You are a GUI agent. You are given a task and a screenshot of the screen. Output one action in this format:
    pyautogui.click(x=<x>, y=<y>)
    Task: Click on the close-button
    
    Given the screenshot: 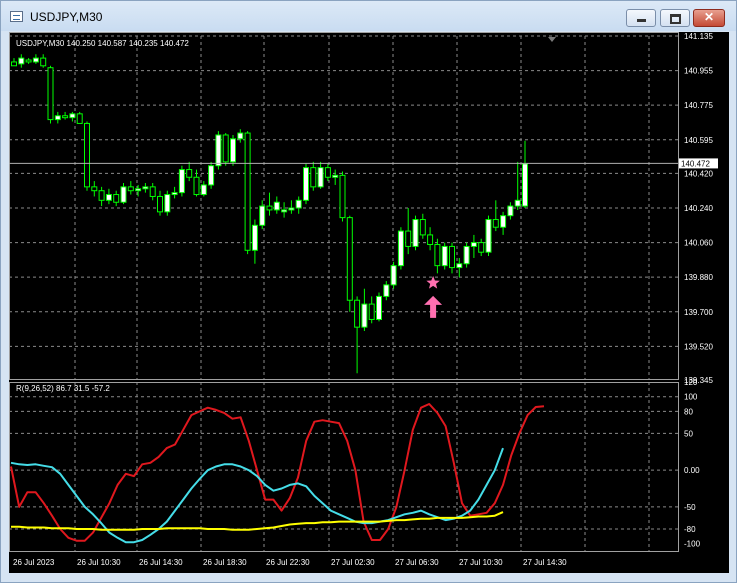 What is the action you would take?
    pyautogui.click(x=709, y=18)
    